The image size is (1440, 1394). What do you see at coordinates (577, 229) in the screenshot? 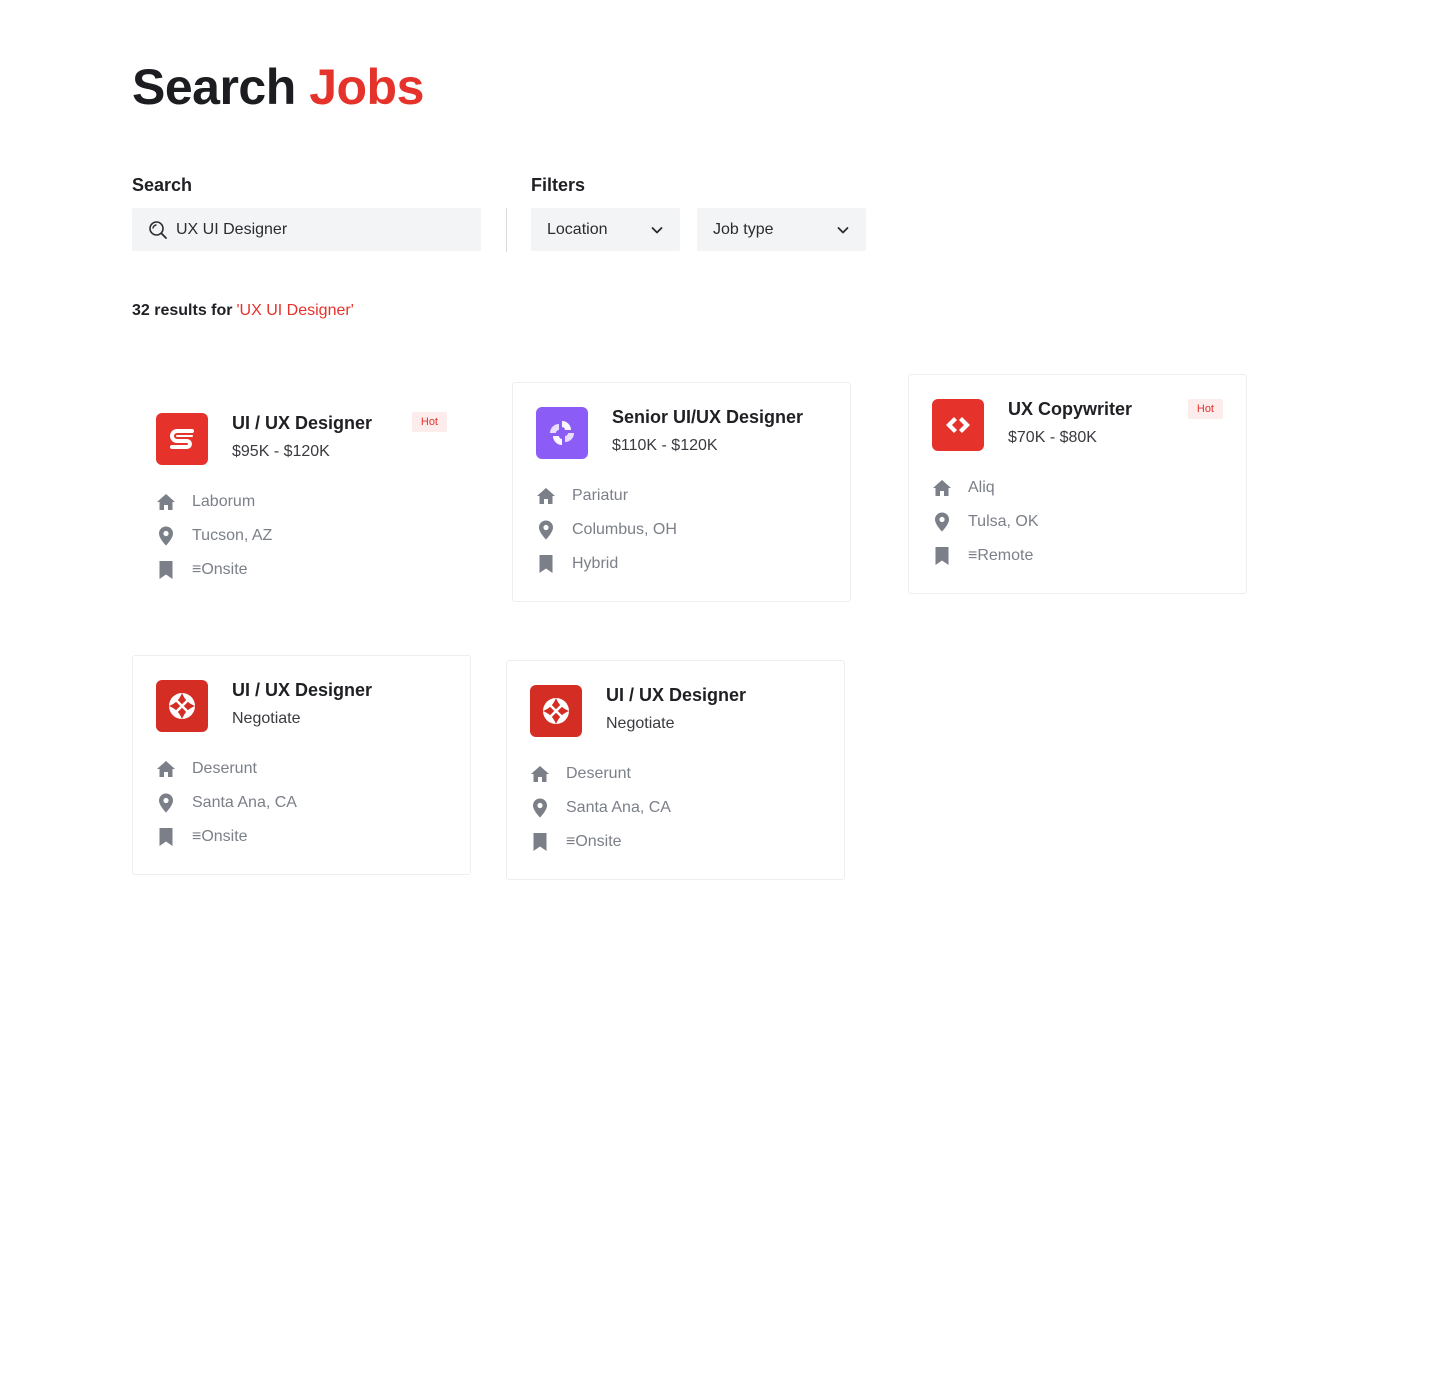
I see `location-select-label: Location` at bounding box center [577, 229].